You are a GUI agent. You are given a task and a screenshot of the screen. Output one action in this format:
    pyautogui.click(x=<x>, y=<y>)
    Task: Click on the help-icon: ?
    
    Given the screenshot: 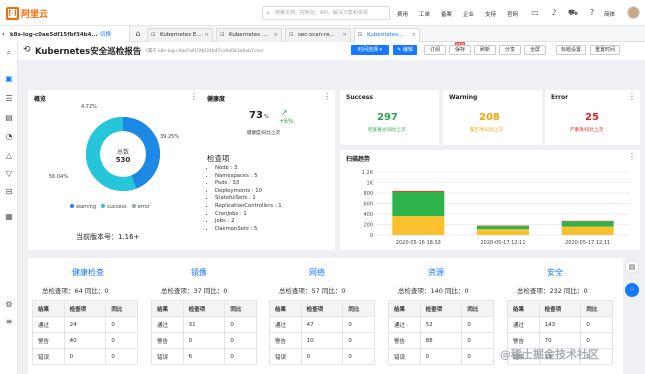 What is the action you would take?
    pyautogui.click(x=592, y=13)
    